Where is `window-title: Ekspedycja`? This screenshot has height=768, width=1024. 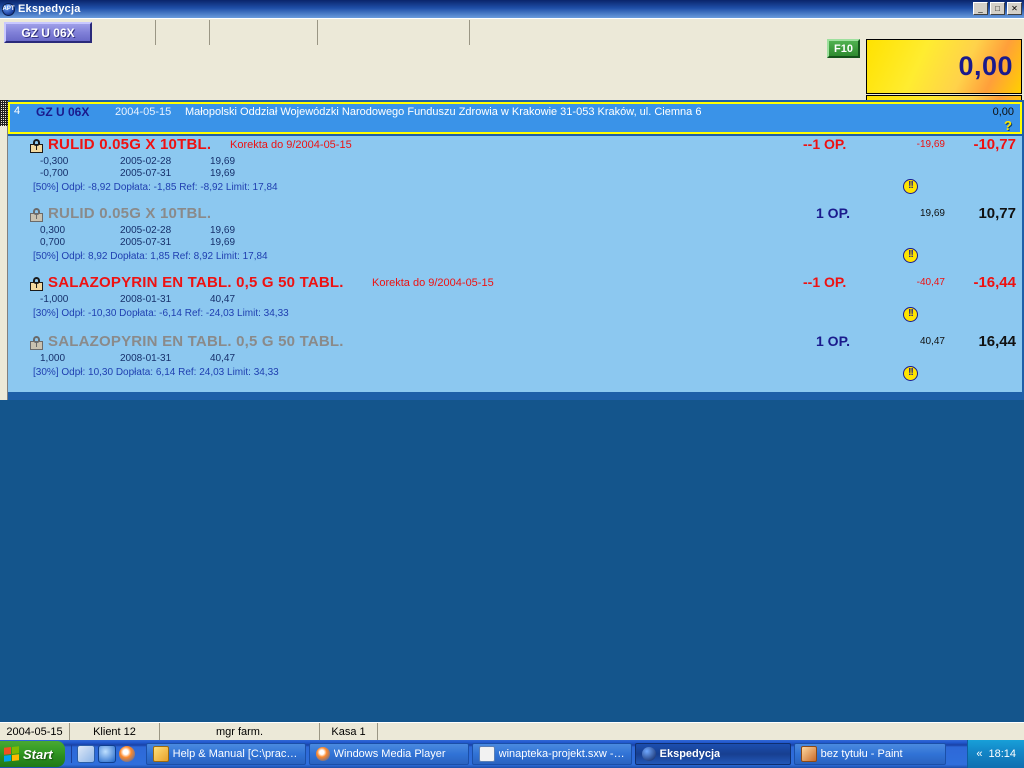 window-title: Ekspedycja is located at coordinates (49, 9).